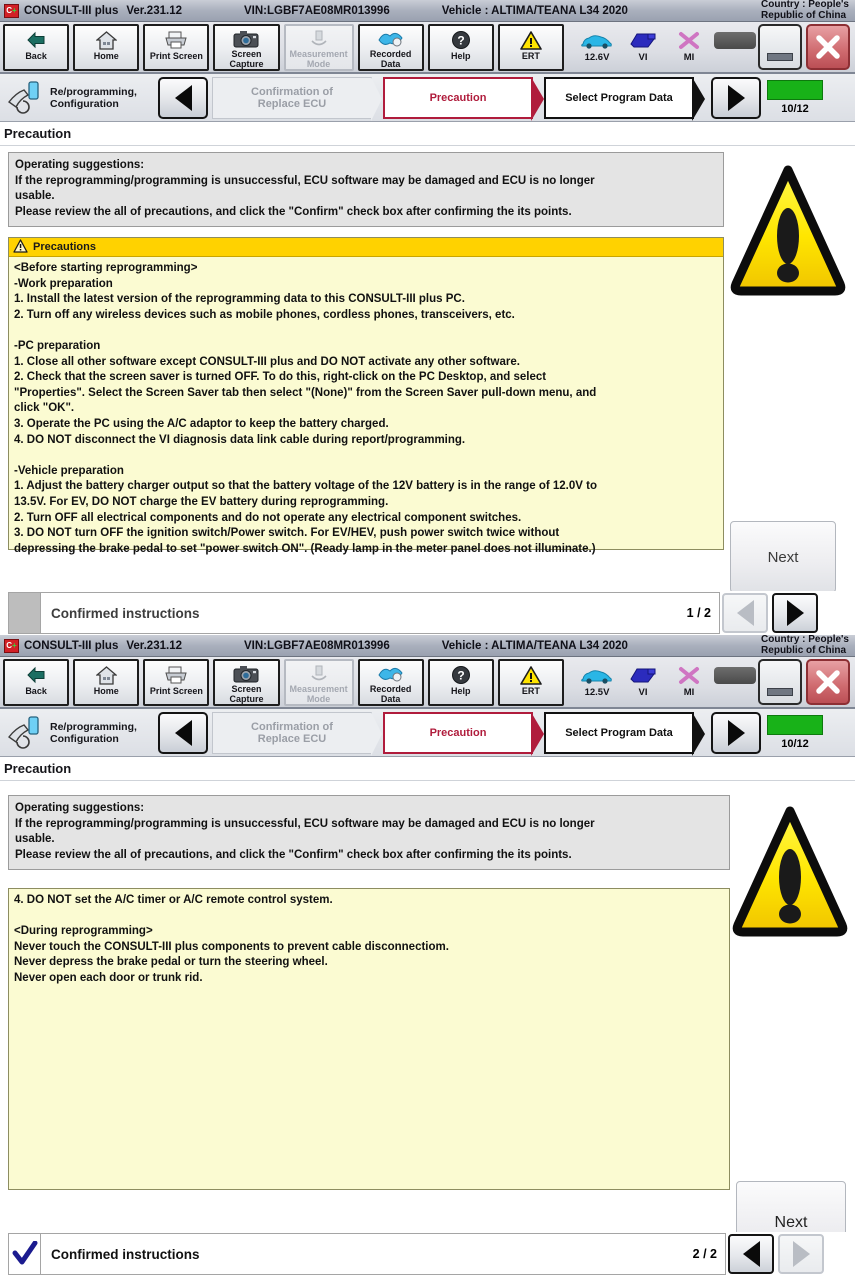  What do you see at coordinates (795, 97) in the screenshot?
I see `workflow-progress: 10/12` at bounding box center [795, 97].